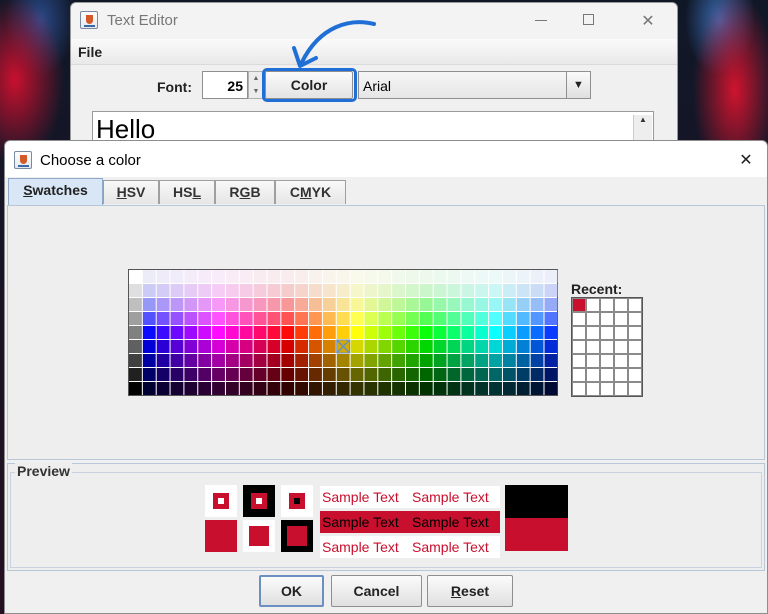 The height and width of the screenshot is (614, 768). What do you see at coordinates (588, 18) in the screenshot?
I see `maximize-icon` at bounding box center [588, 18].